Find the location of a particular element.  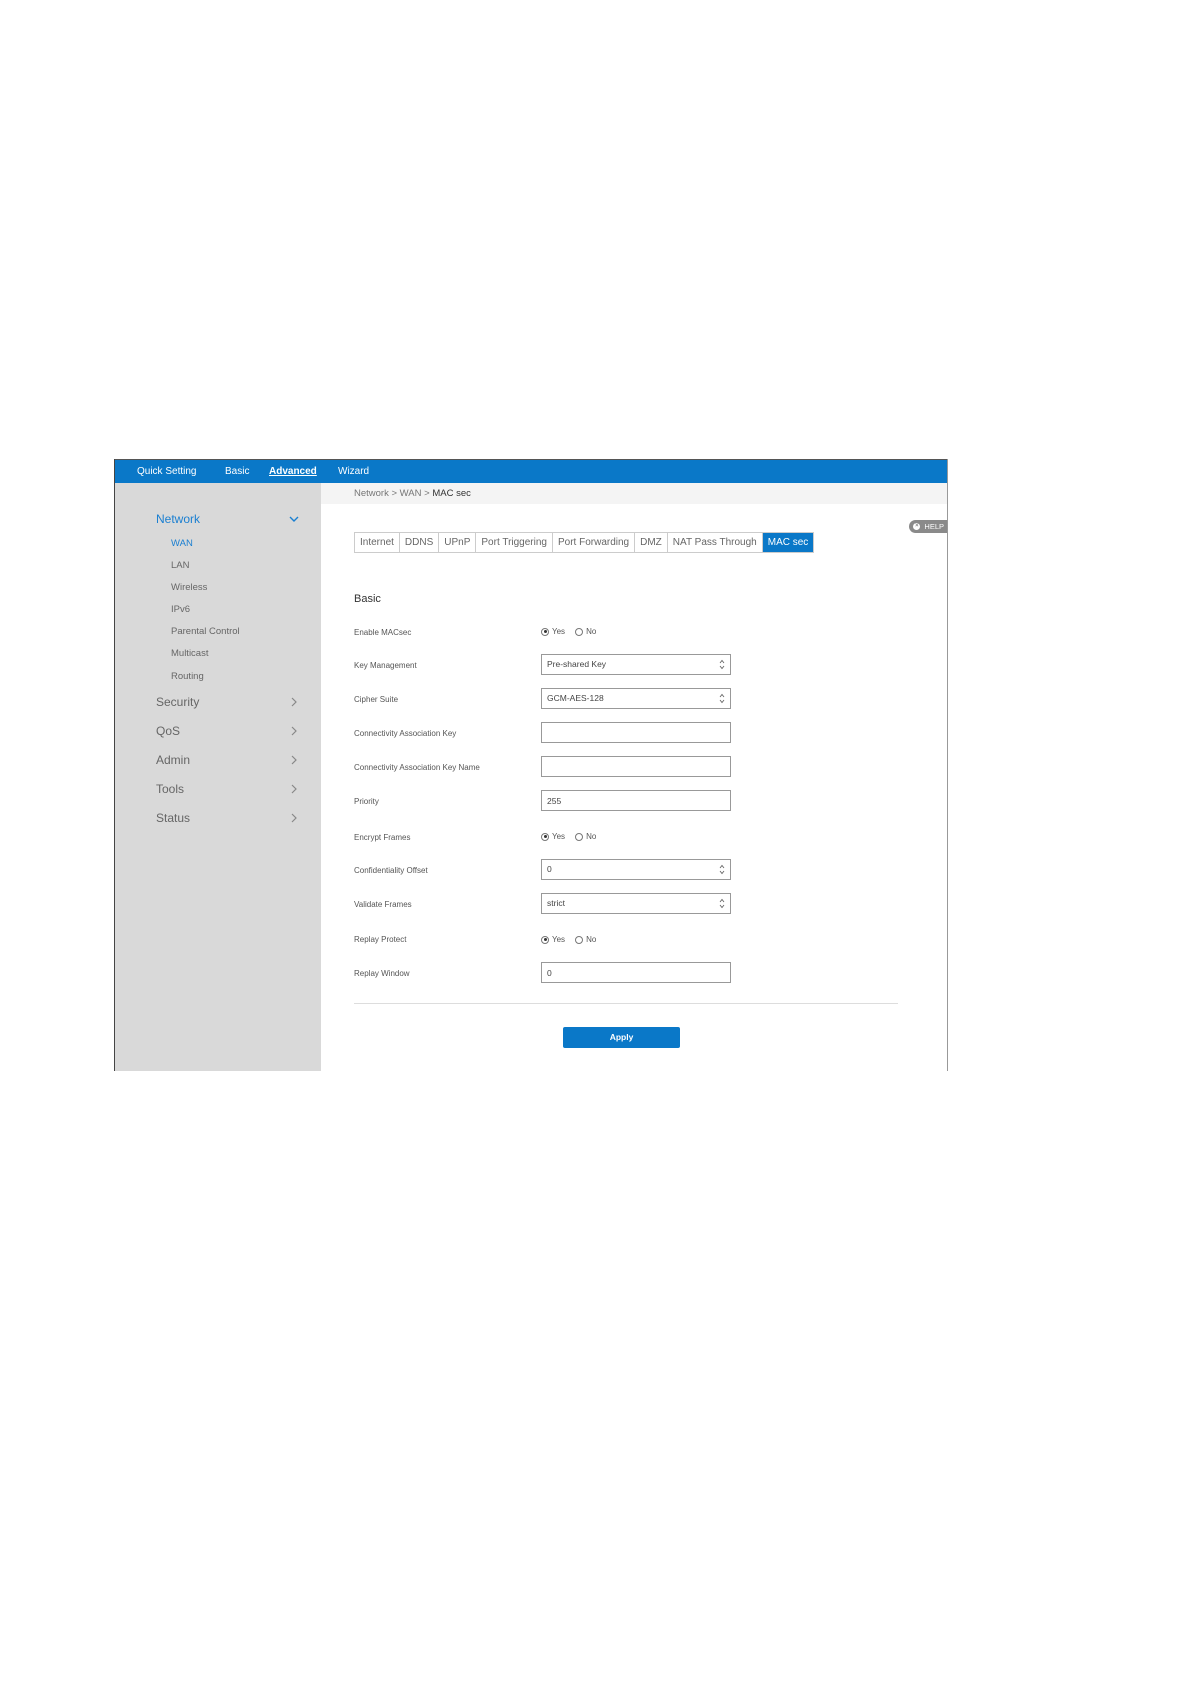

close-circle-icon: × is located at coordinates (917, 526).